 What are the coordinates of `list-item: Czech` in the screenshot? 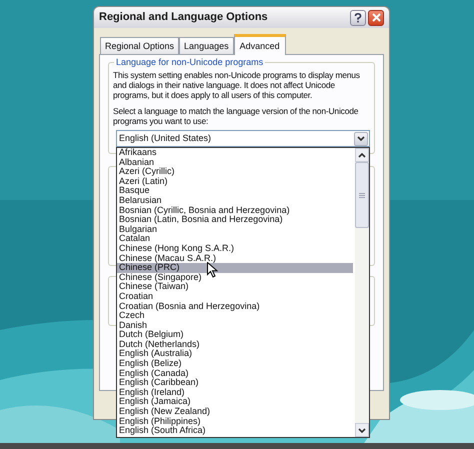 It's located at (235, 316).